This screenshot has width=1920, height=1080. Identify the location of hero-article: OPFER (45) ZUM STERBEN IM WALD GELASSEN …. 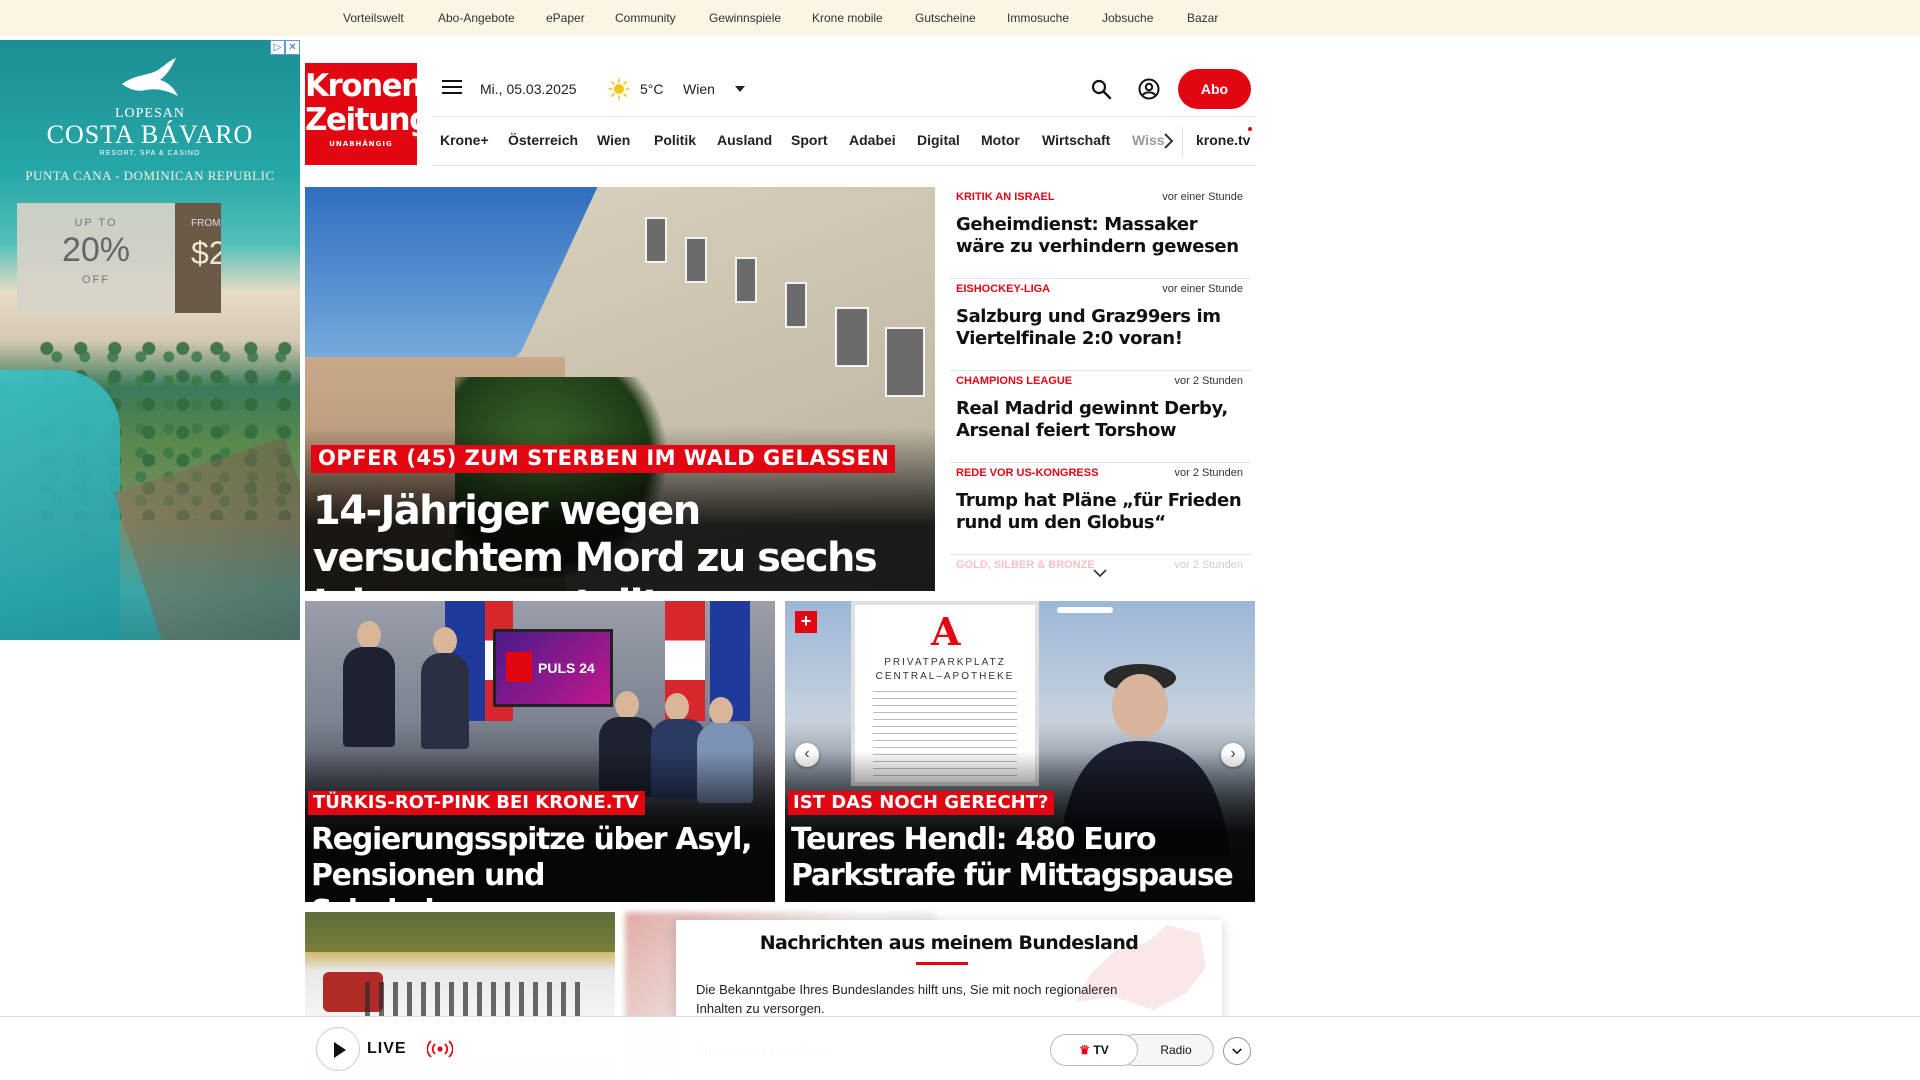
(620, 389).